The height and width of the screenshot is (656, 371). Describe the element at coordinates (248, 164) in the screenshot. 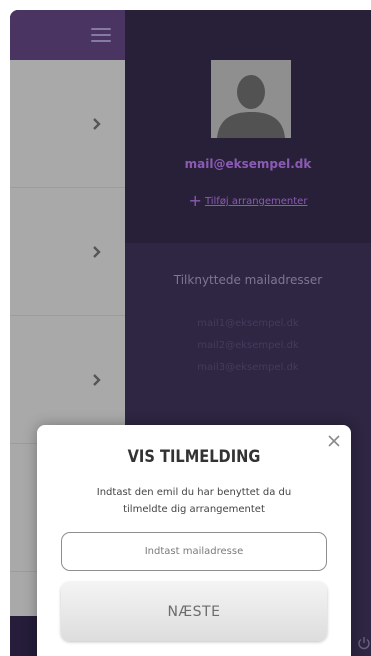

I see `profile-email: mail@eksempel.dk` at that location.